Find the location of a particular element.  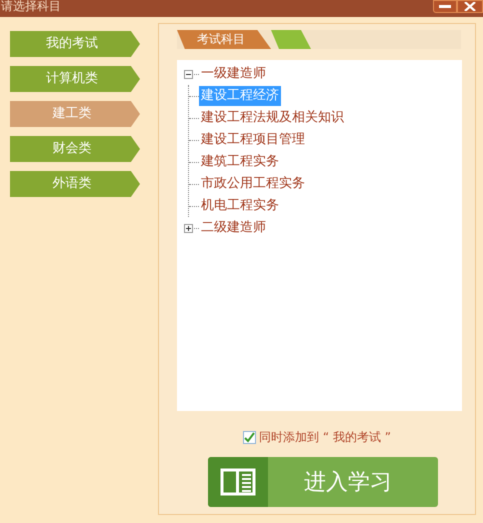

close-icon is located at coordinates (470, 6).